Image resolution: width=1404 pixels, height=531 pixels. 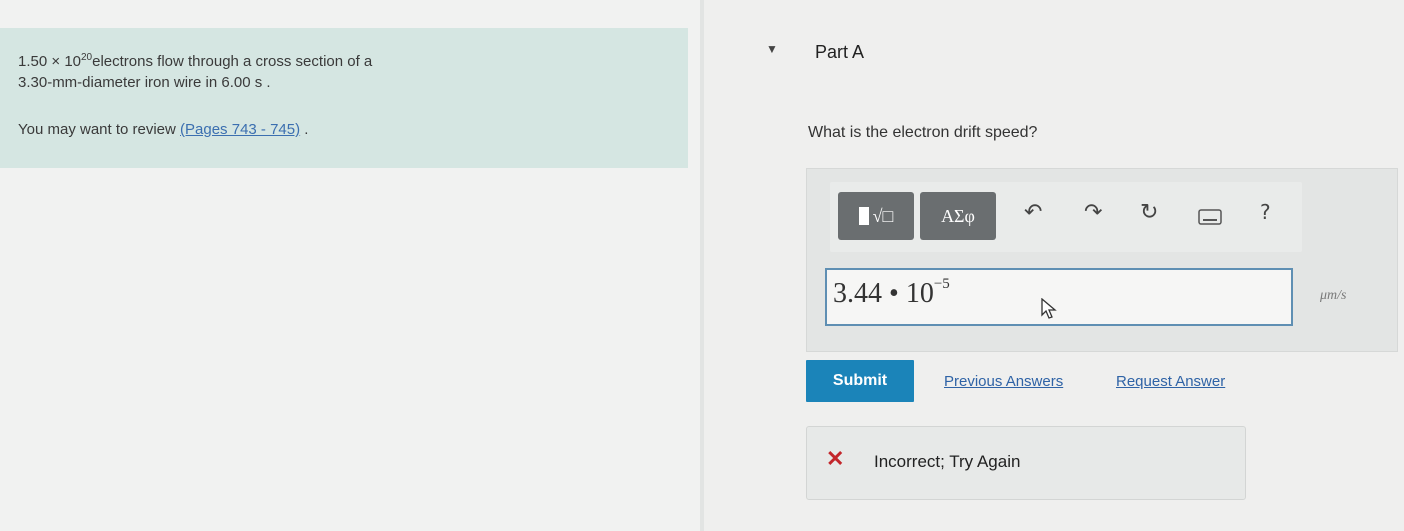 I want to click on help-icon: ?, so click(x=1265, y=212).